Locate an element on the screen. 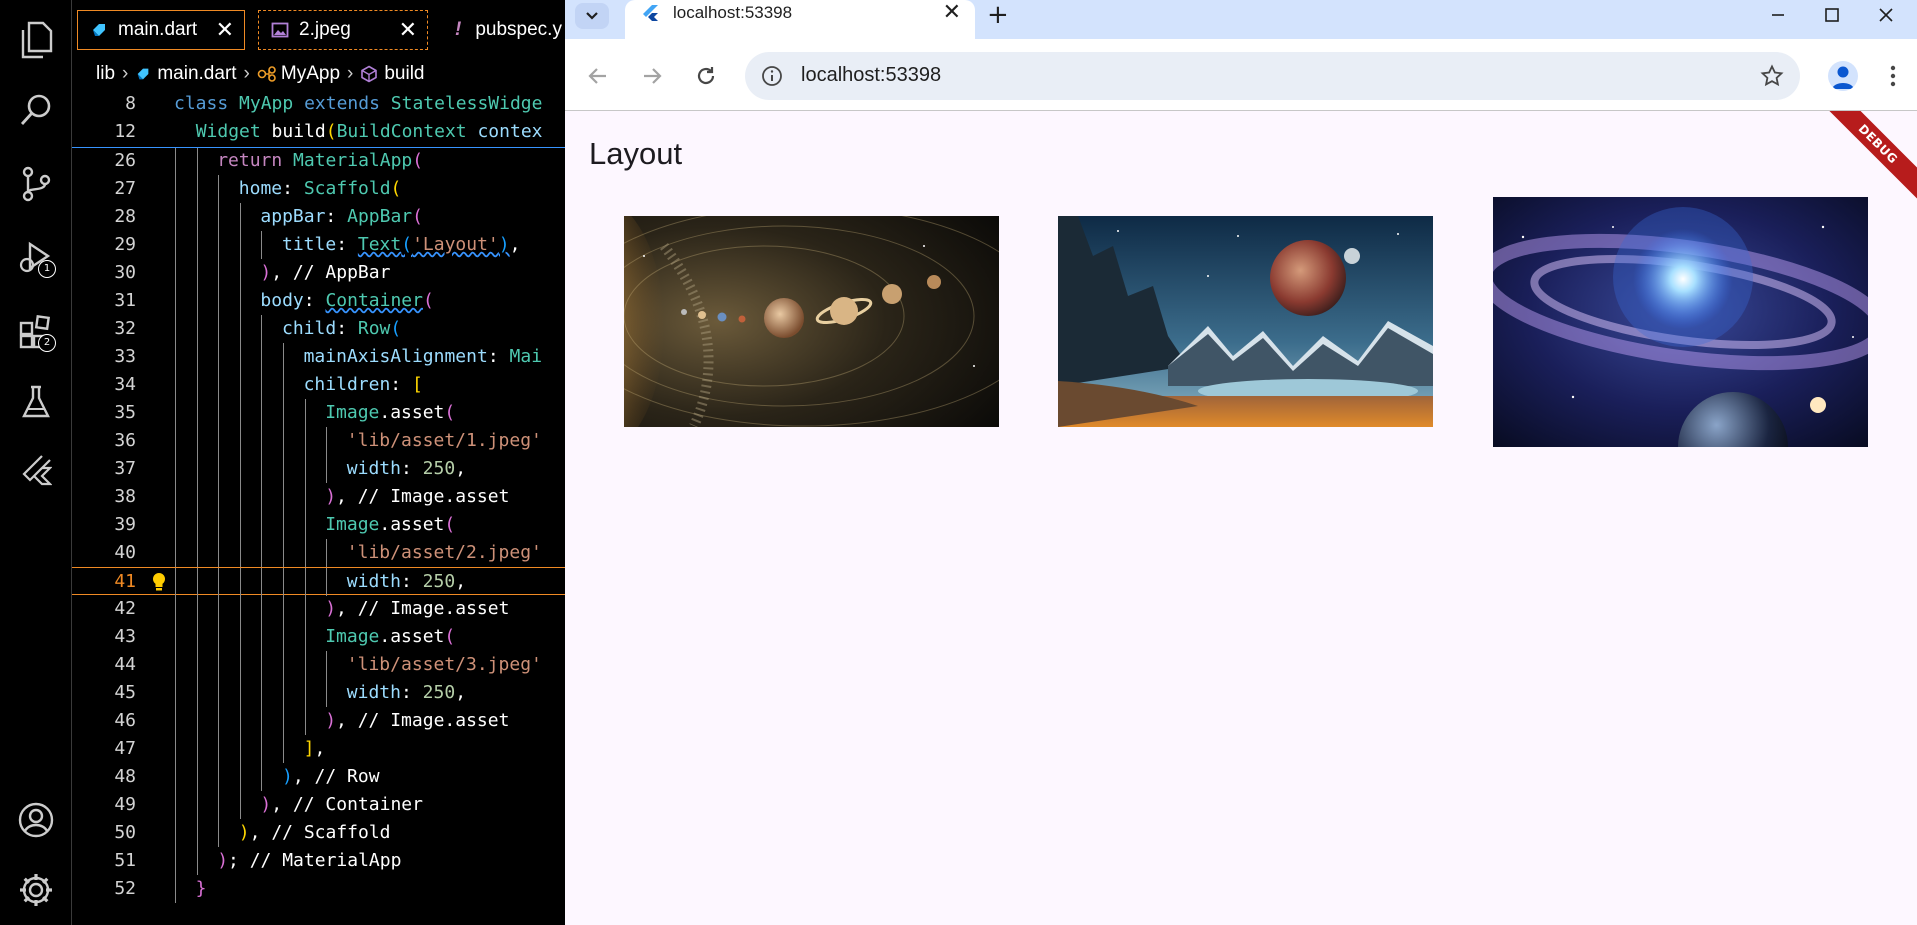 This screenshot has width=1917, height=925. sticky-code-line: 8 class MyApp extends StatelessWidge is located at coordinates (318, 104).